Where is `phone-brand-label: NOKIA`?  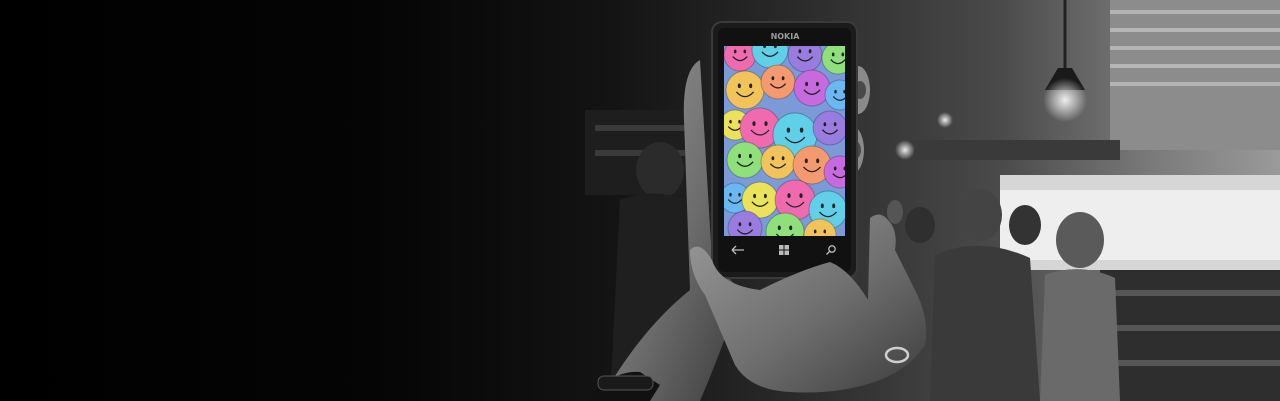 phone-brand-label: NOKIA is located at coordinates (786, 36).